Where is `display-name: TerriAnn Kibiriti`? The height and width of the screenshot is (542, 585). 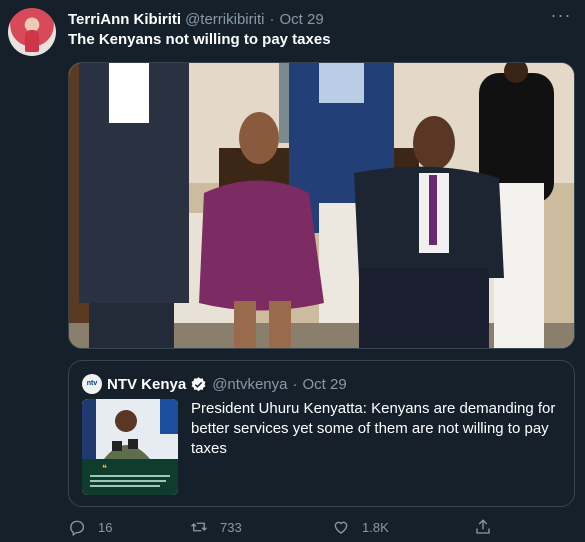
display-name: TerriAnn Kibiriti is located at coordinates (124, 19).